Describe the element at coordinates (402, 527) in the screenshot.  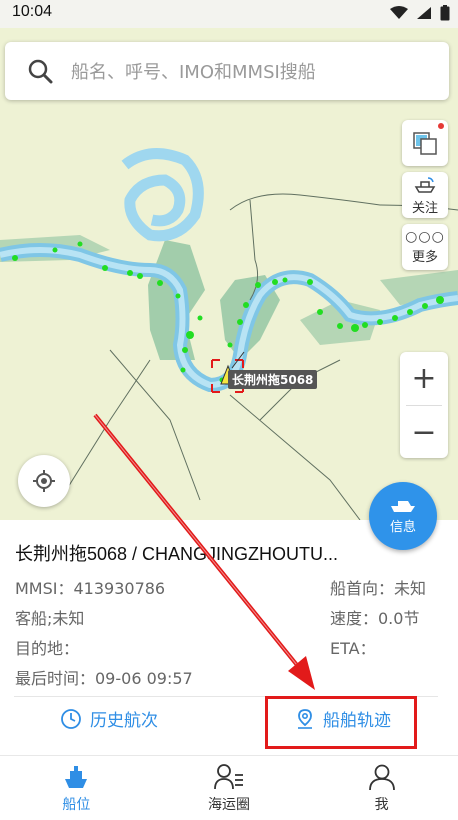
I see `info-label: 信息` at that location.